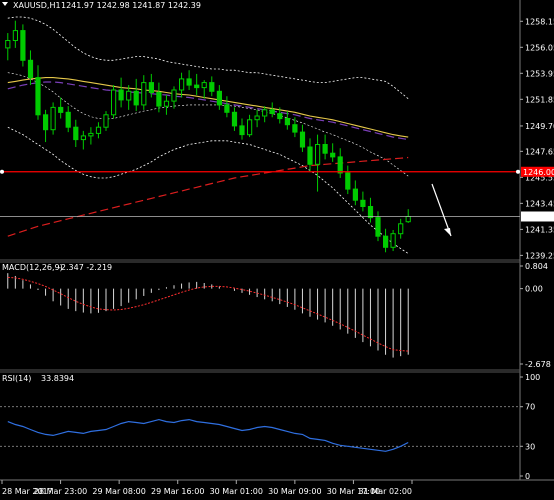  What do you see at coordinates (294, 491) in the screenshot?
I see `time-axis-label: 30 Mar 09:00` at bounding box center [294, 491].